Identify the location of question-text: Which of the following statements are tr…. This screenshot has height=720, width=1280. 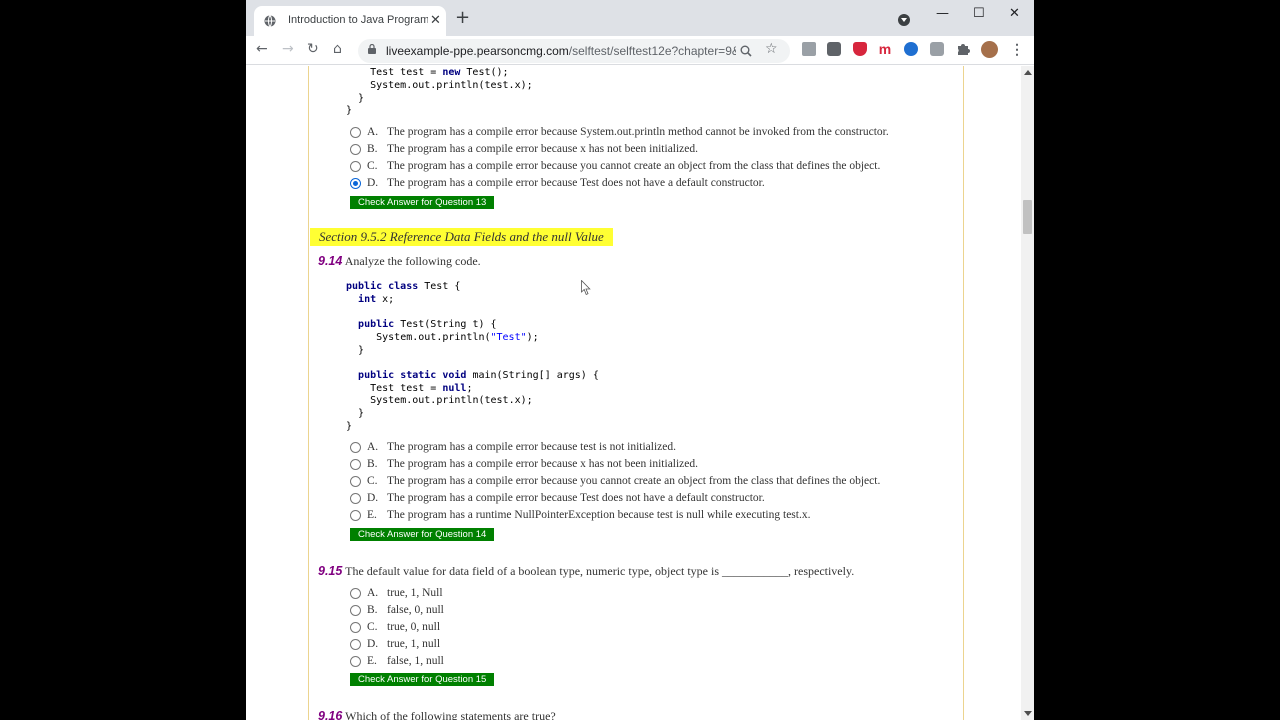
(450, 714).